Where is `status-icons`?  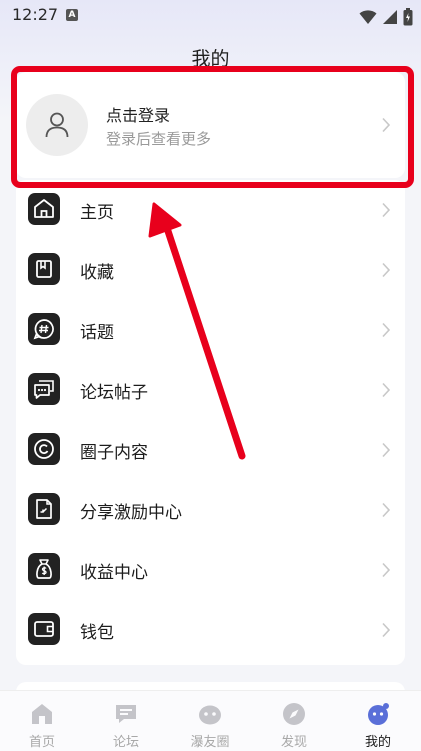
status-icons is located at coordinates (386, 15).